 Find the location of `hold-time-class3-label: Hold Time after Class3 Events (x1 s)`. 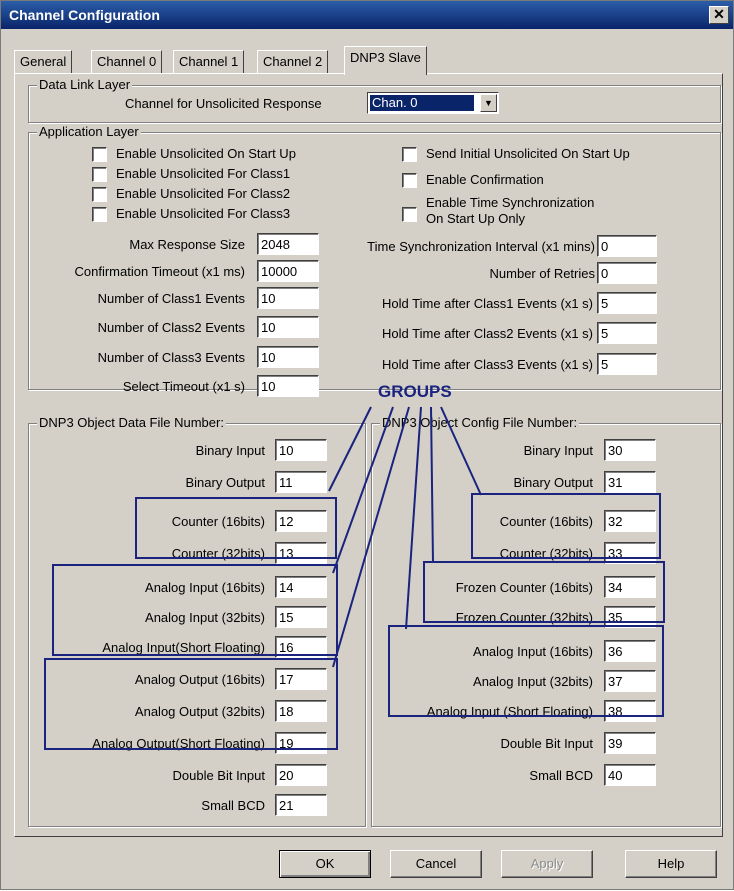

hold-time-class3-label: Hold Time after Class3 Events (x1 s) is located at coordinates (487, 364).